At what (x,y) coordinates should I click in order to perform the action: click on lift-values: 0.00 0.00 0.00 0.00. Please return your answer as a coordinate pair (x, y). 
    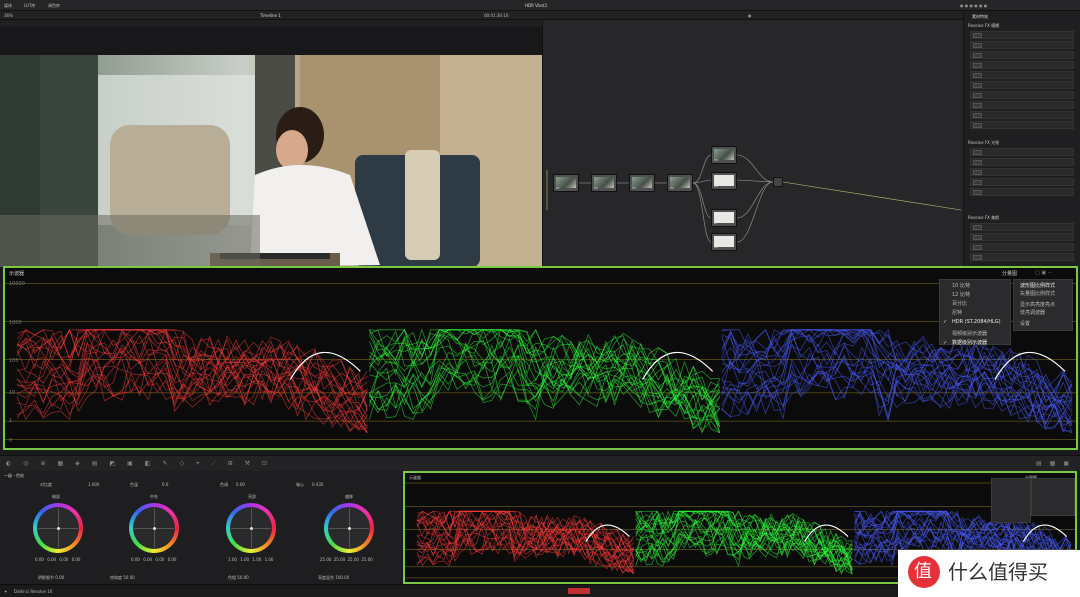
    Looking at the image, I should click on (57, 559).